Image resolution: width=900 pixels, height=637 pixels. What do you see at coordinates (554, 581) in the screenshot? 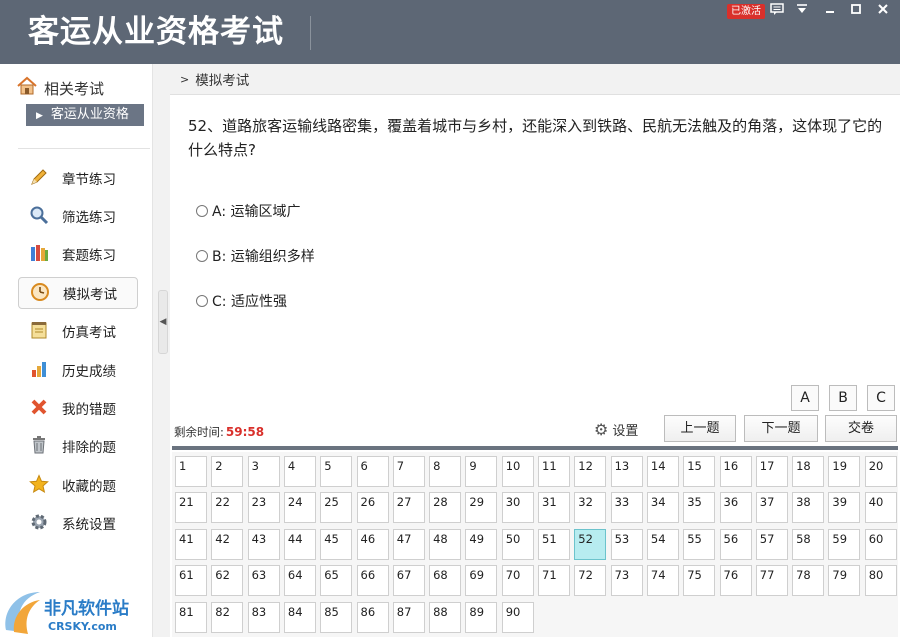
I see `question-cell: 71` at bounding box center [554, 581].